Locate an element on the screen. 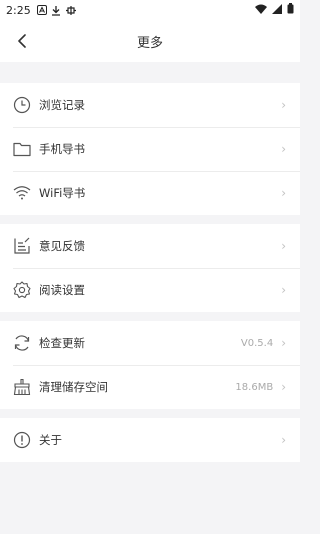 Image resolution: width=320 pixels, height=534 pixels. notification-a-icon is located at coordinates (41, 10).